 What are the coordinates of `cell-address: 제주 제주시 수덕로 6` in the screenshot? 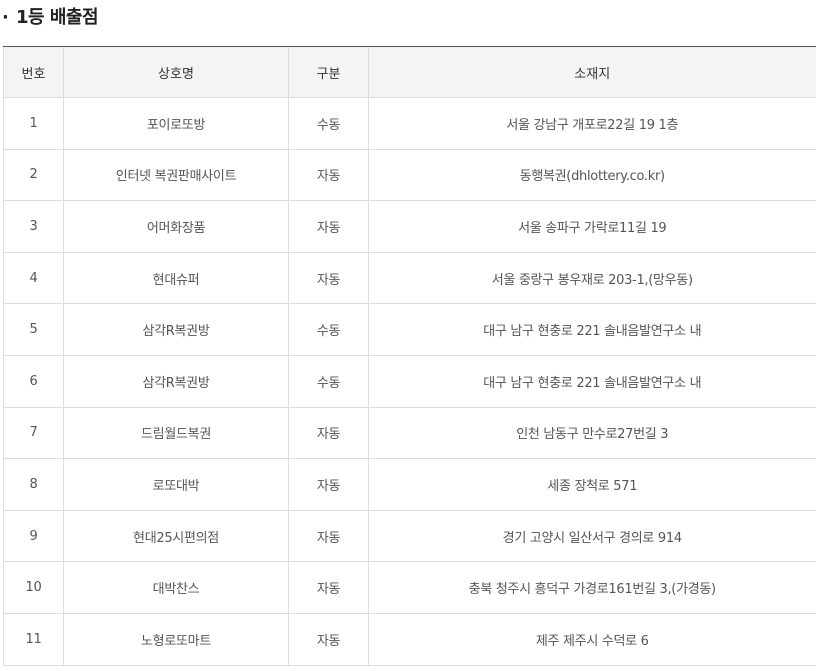 It's located at (592, 639).